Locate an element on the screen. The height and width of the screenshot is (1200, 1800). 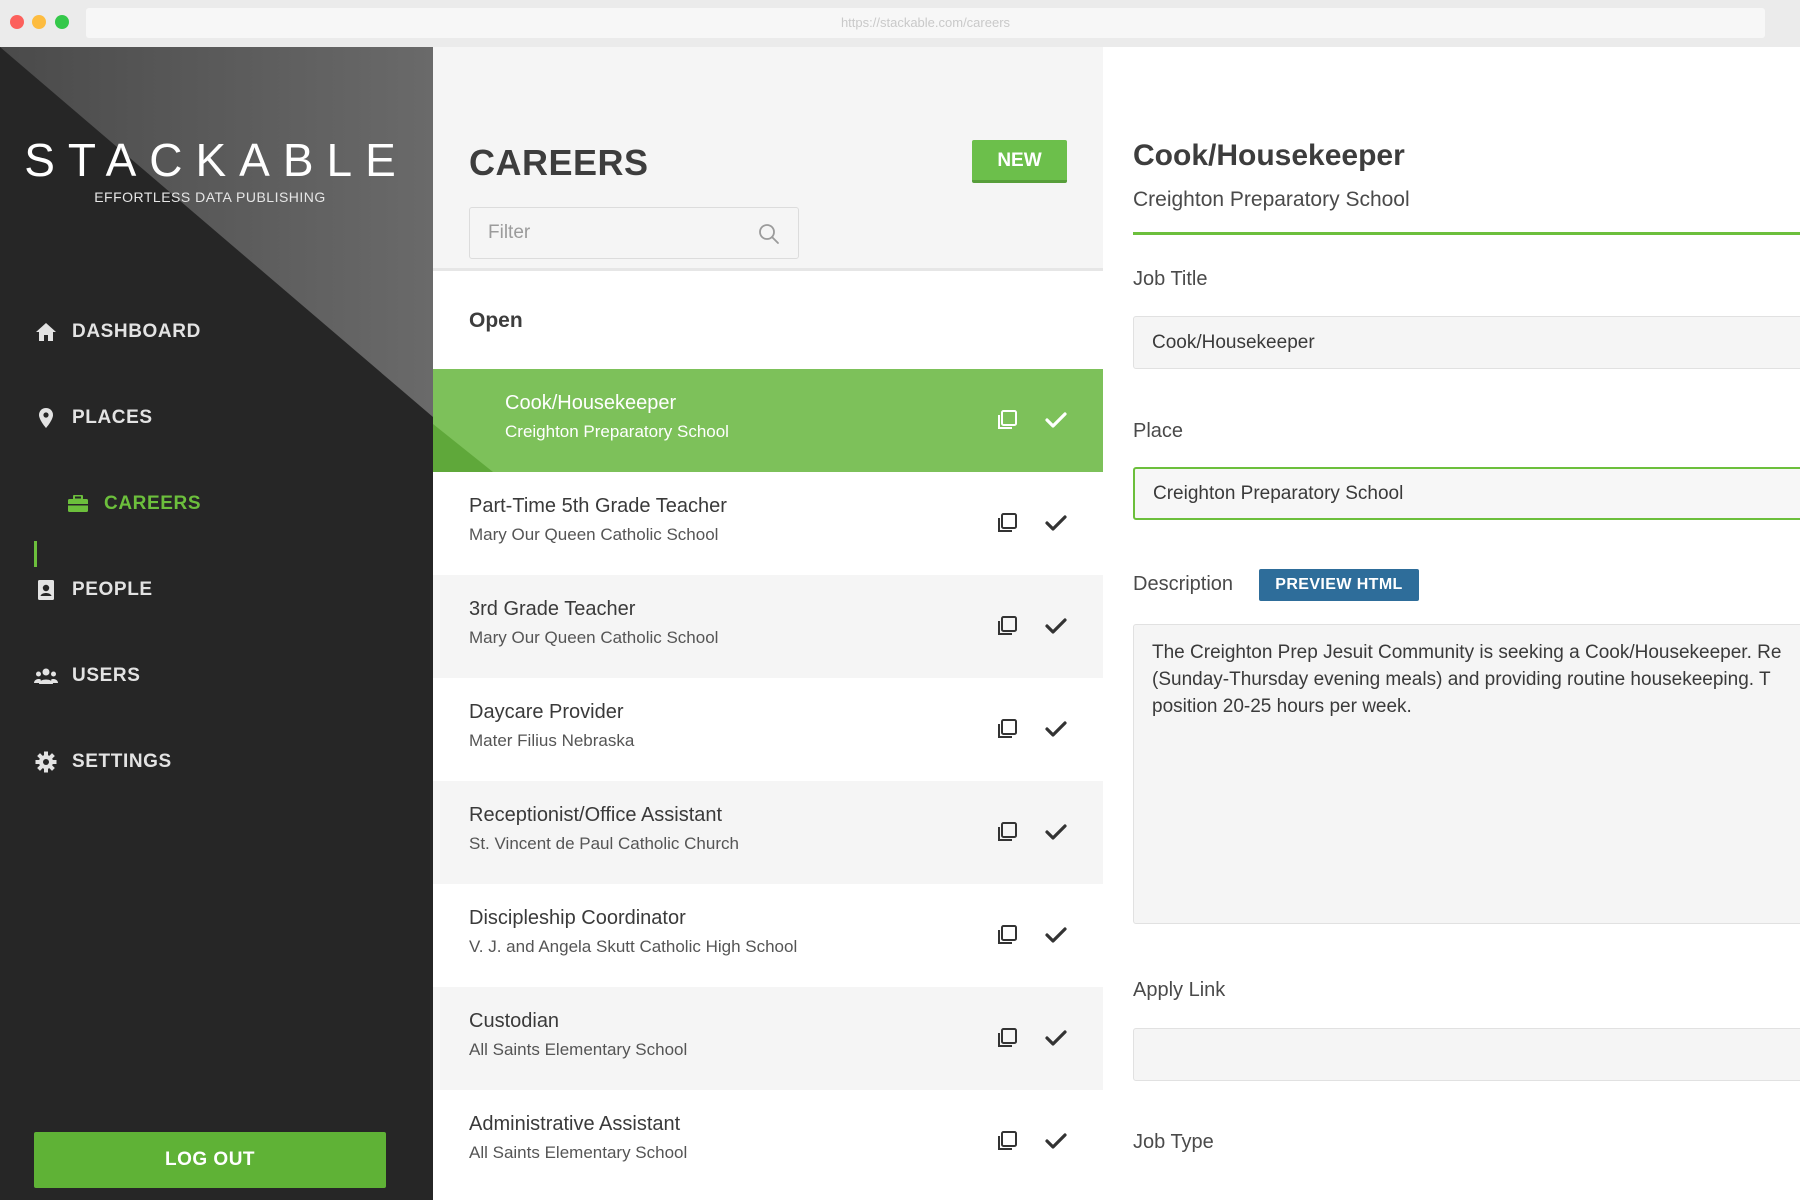
row-place: Creighton Preparatory School is located at coordinates (617, 431).